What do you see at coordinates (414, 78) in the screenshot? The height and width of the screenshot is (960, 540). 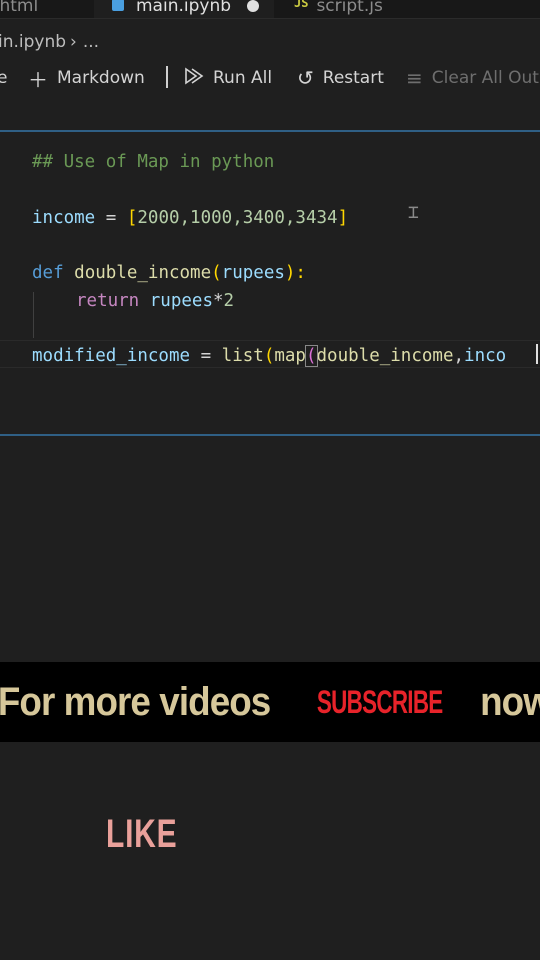 I see `clear-all-icon: ≡` at bounding box center [414, 78].